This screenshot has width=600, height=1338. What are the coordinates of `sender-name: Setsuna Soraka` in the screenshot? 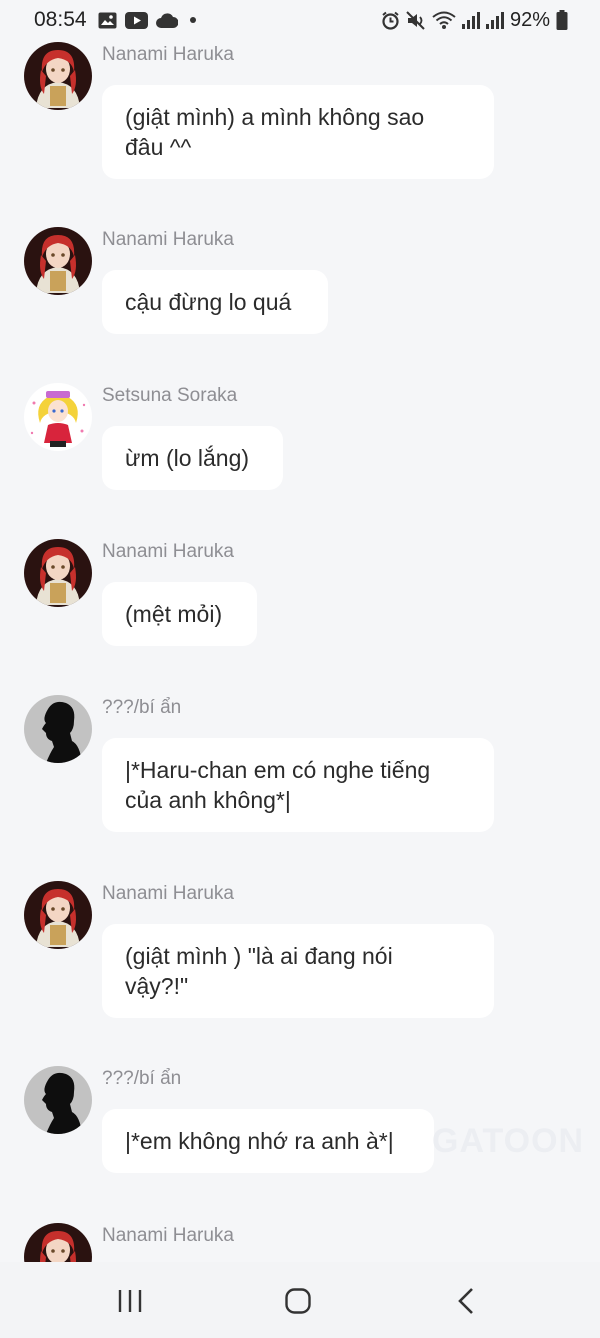 It's located at (170, 395).